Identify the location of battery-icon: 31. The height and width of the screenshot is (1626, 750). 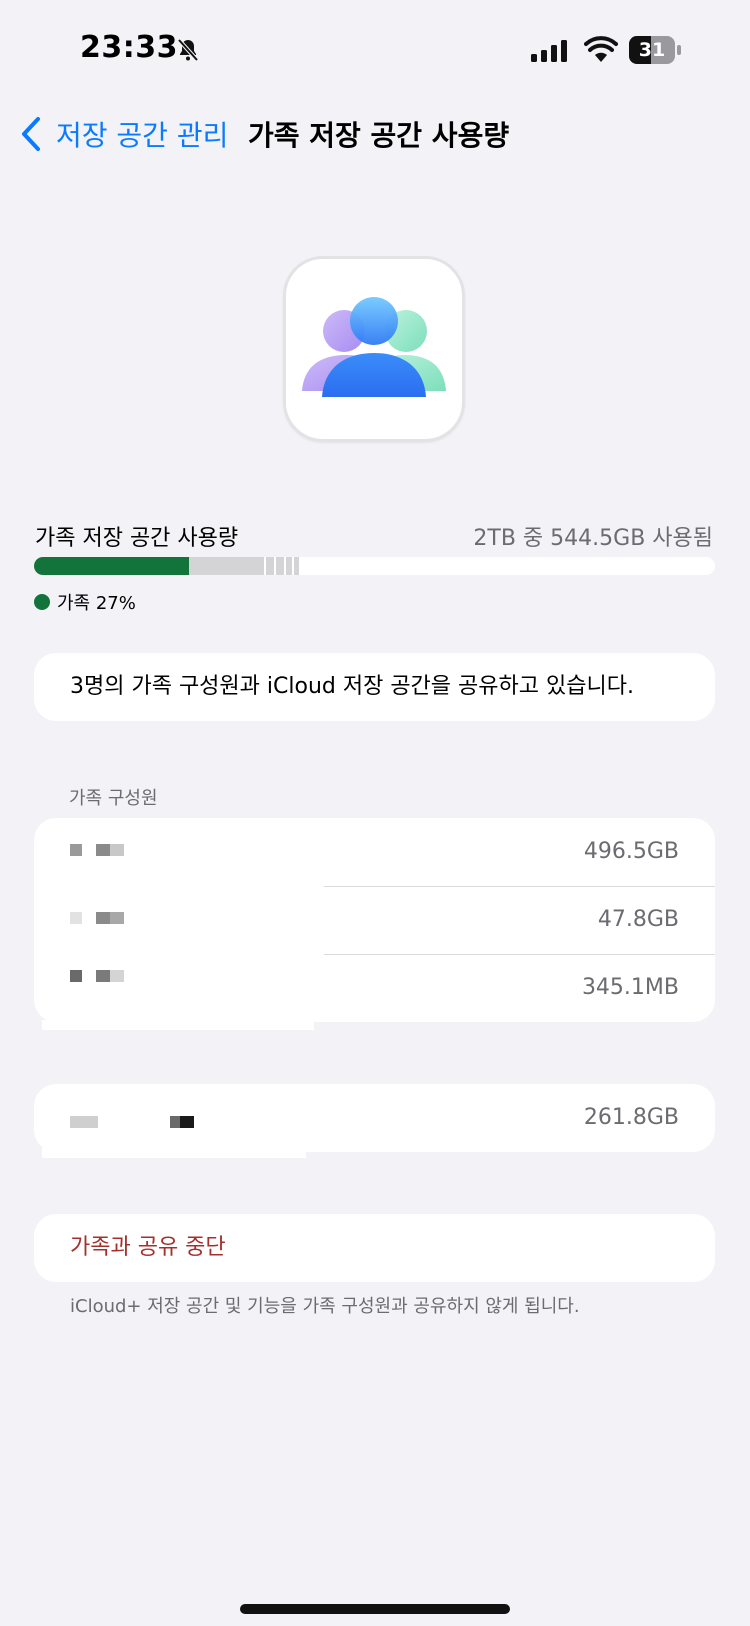
(656, 50).